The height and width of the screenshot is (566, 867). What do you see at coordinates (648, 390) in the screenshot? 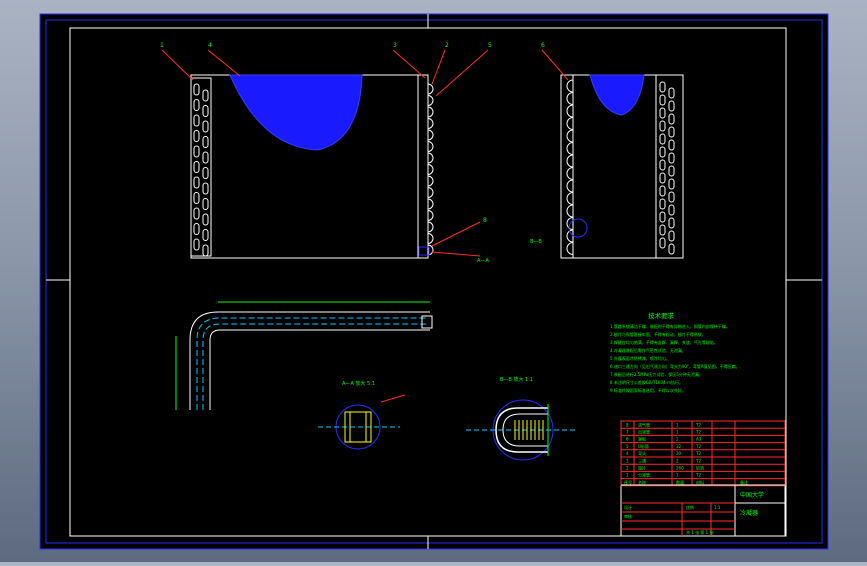
I see `tech-req-item: 9.标准件按国家标准选用，不得以次充好。` at bounding box center [648, 390].